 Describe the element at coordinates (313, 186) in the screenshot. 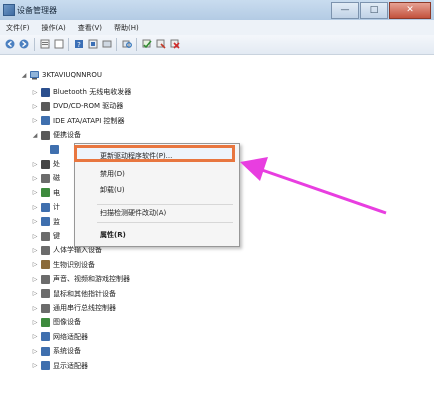

I see `pointer-arrow-icon` at that location.